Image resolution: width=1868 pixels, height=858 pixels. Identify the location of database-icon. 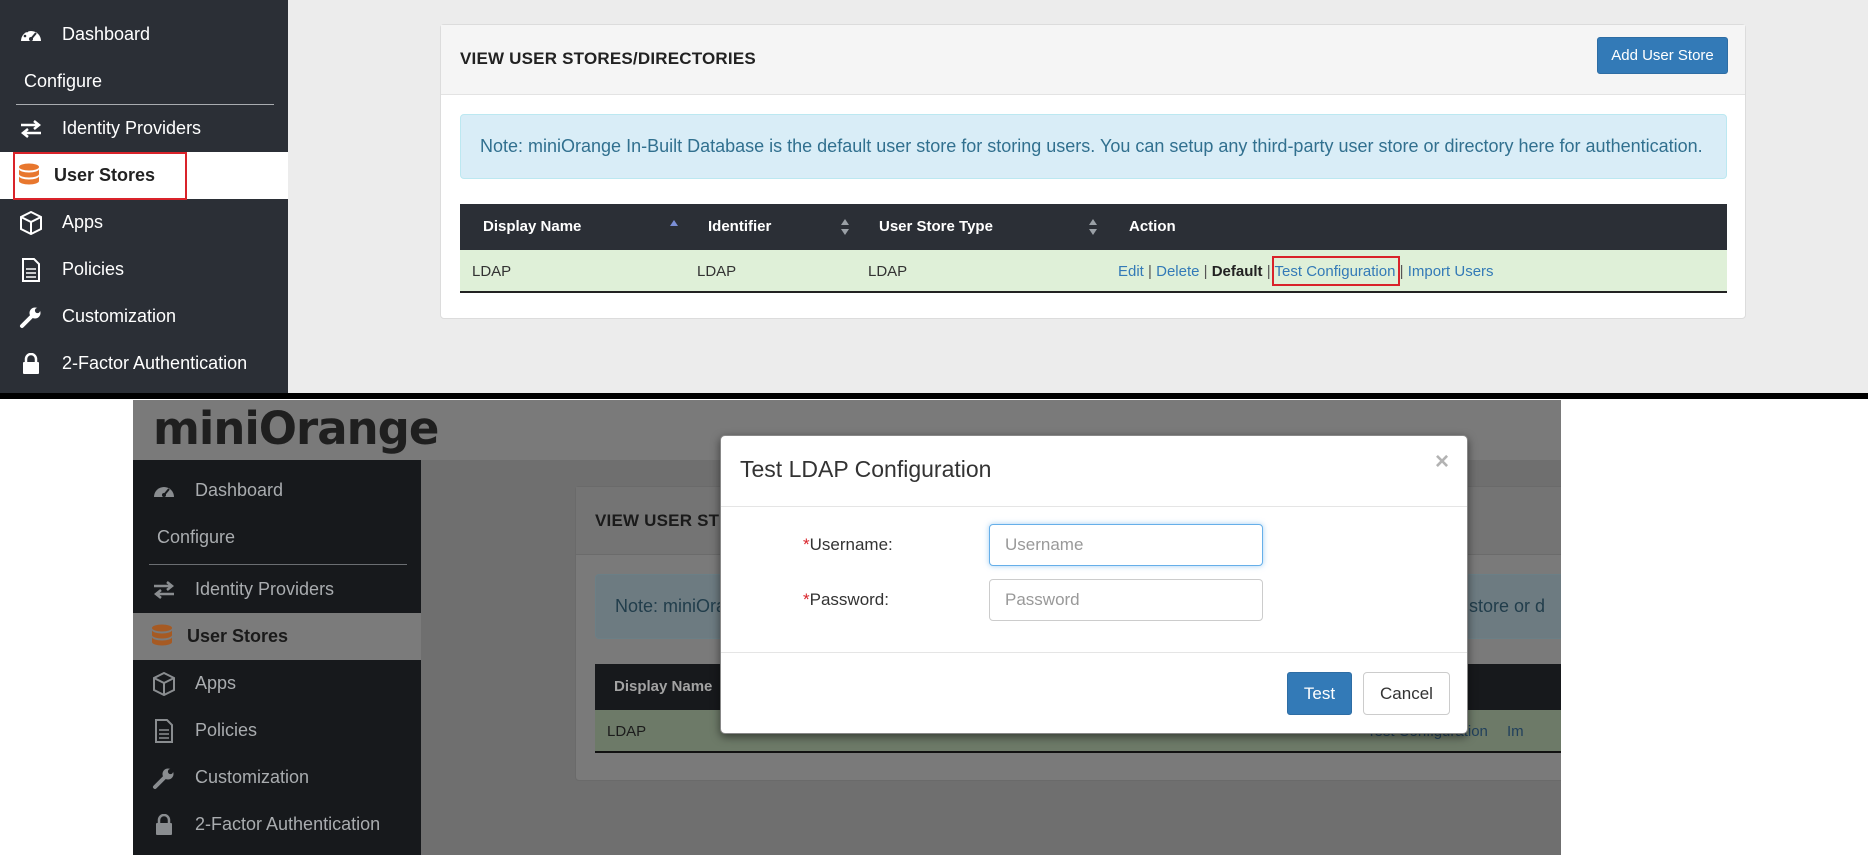
(162, 637).